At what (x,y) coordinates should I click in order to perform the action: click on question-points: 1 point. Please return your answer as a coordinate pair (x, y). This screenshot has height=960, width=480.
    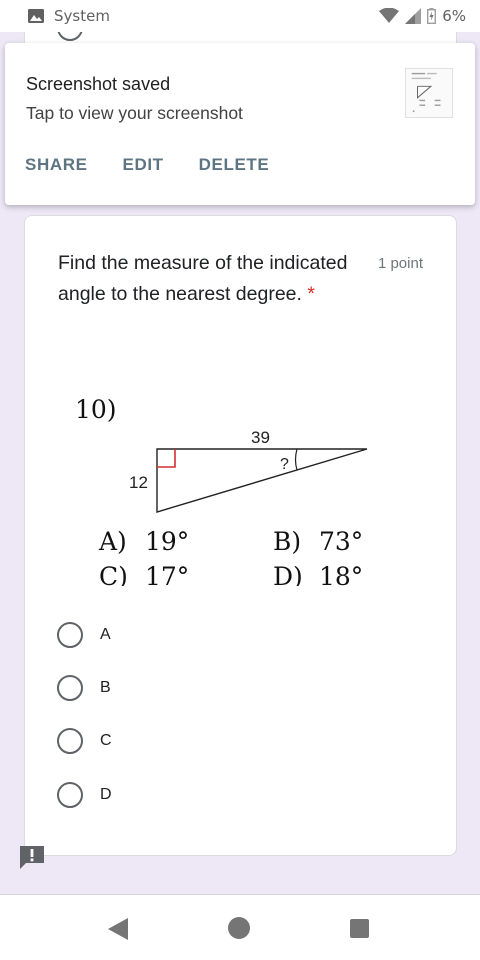
    Looking at the image, I should click on (400, 263).